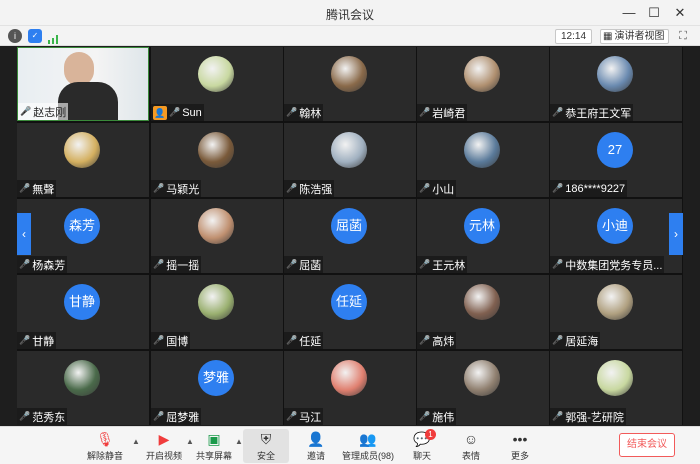 The height and width of the screenshot is (464, 700). I want to click on participant-tile: 森芳 🎤 杨森芳, so click(83, 236).